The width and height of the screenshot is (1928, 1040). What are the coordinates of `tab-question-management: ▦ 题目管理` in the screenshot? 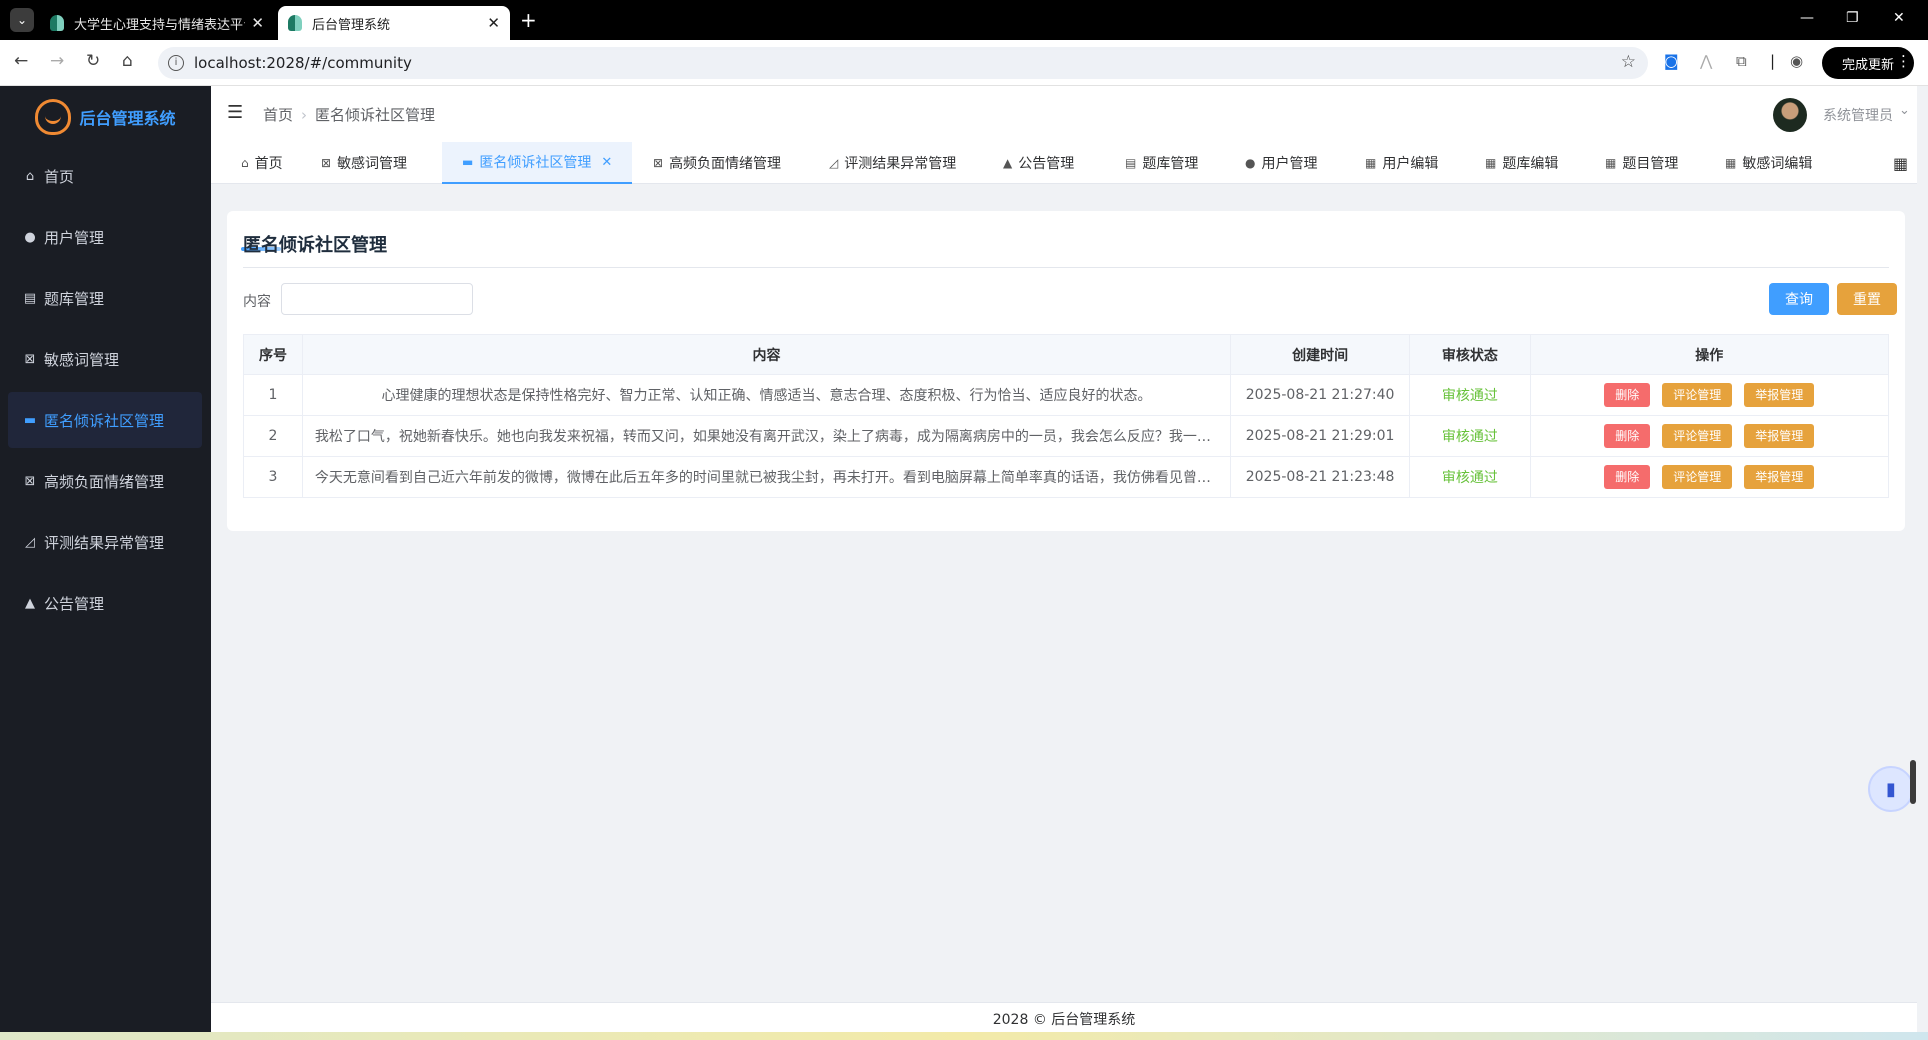 It's located at (1641, 163).